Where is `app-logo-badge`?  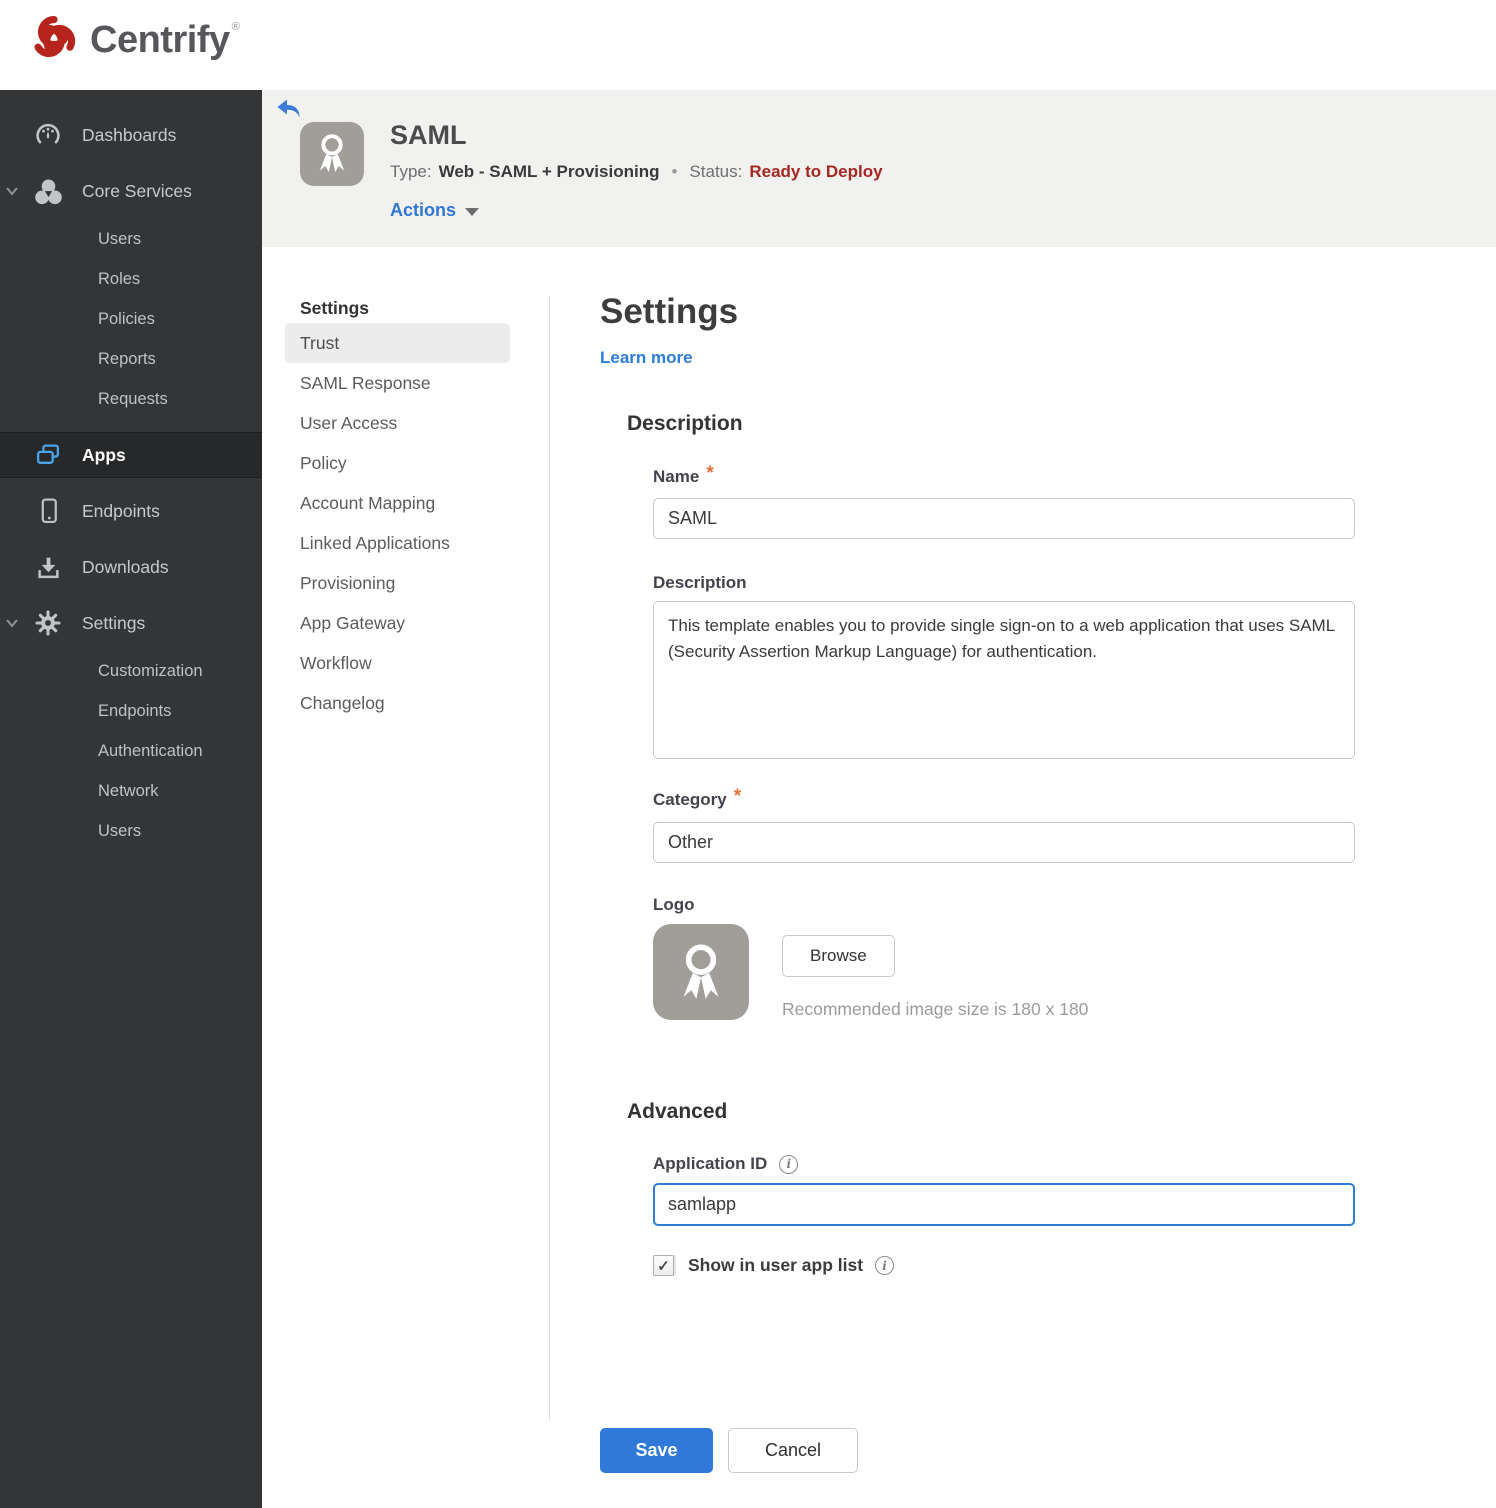 app-logo-badge is located at coordinates (332, 154).